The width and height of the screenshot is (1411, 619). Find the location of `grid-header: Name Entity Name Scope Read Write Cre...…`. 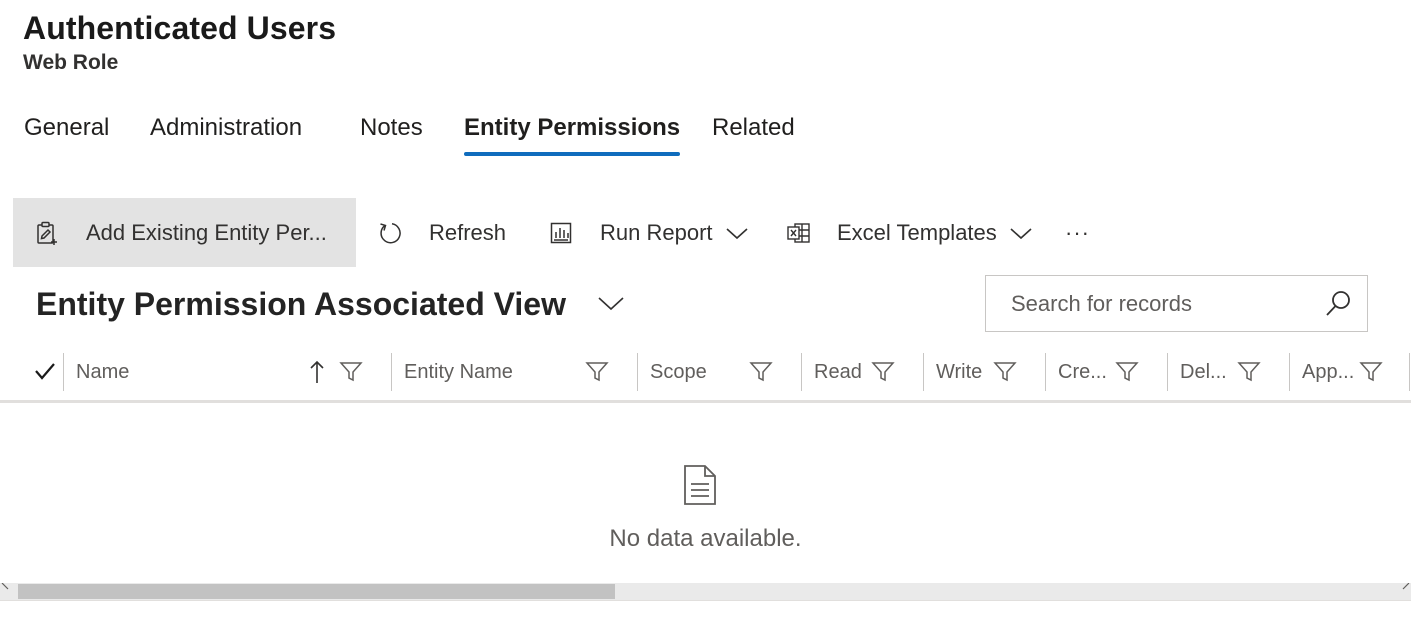

grid-header: Name Entity Name Scope Read Write Cre...… is located at coordinates (705, 374).